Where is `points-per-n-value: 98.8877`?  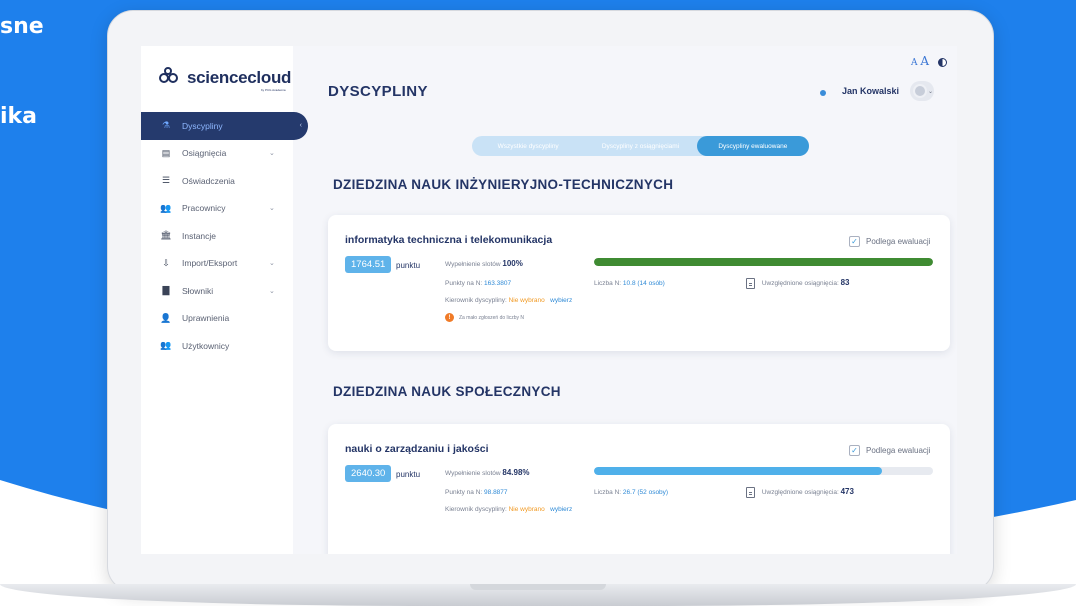
points-per-n-value: 98.8877 is located at coordinates (496, 492).